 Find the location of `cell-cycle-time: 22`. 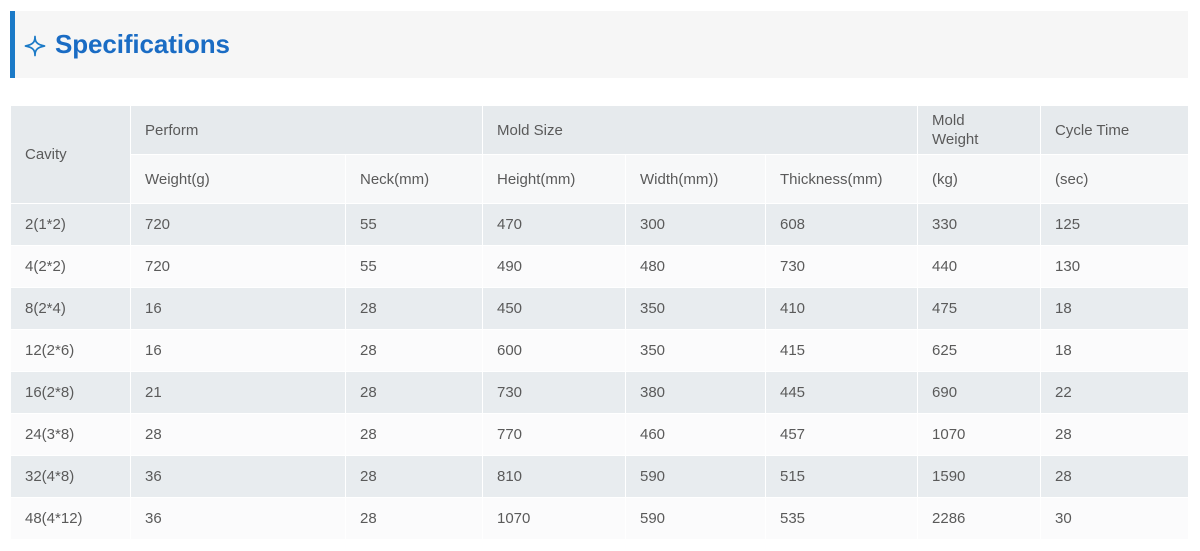

cell-cycle-time: 22 is located at coordinates (1115, 392).